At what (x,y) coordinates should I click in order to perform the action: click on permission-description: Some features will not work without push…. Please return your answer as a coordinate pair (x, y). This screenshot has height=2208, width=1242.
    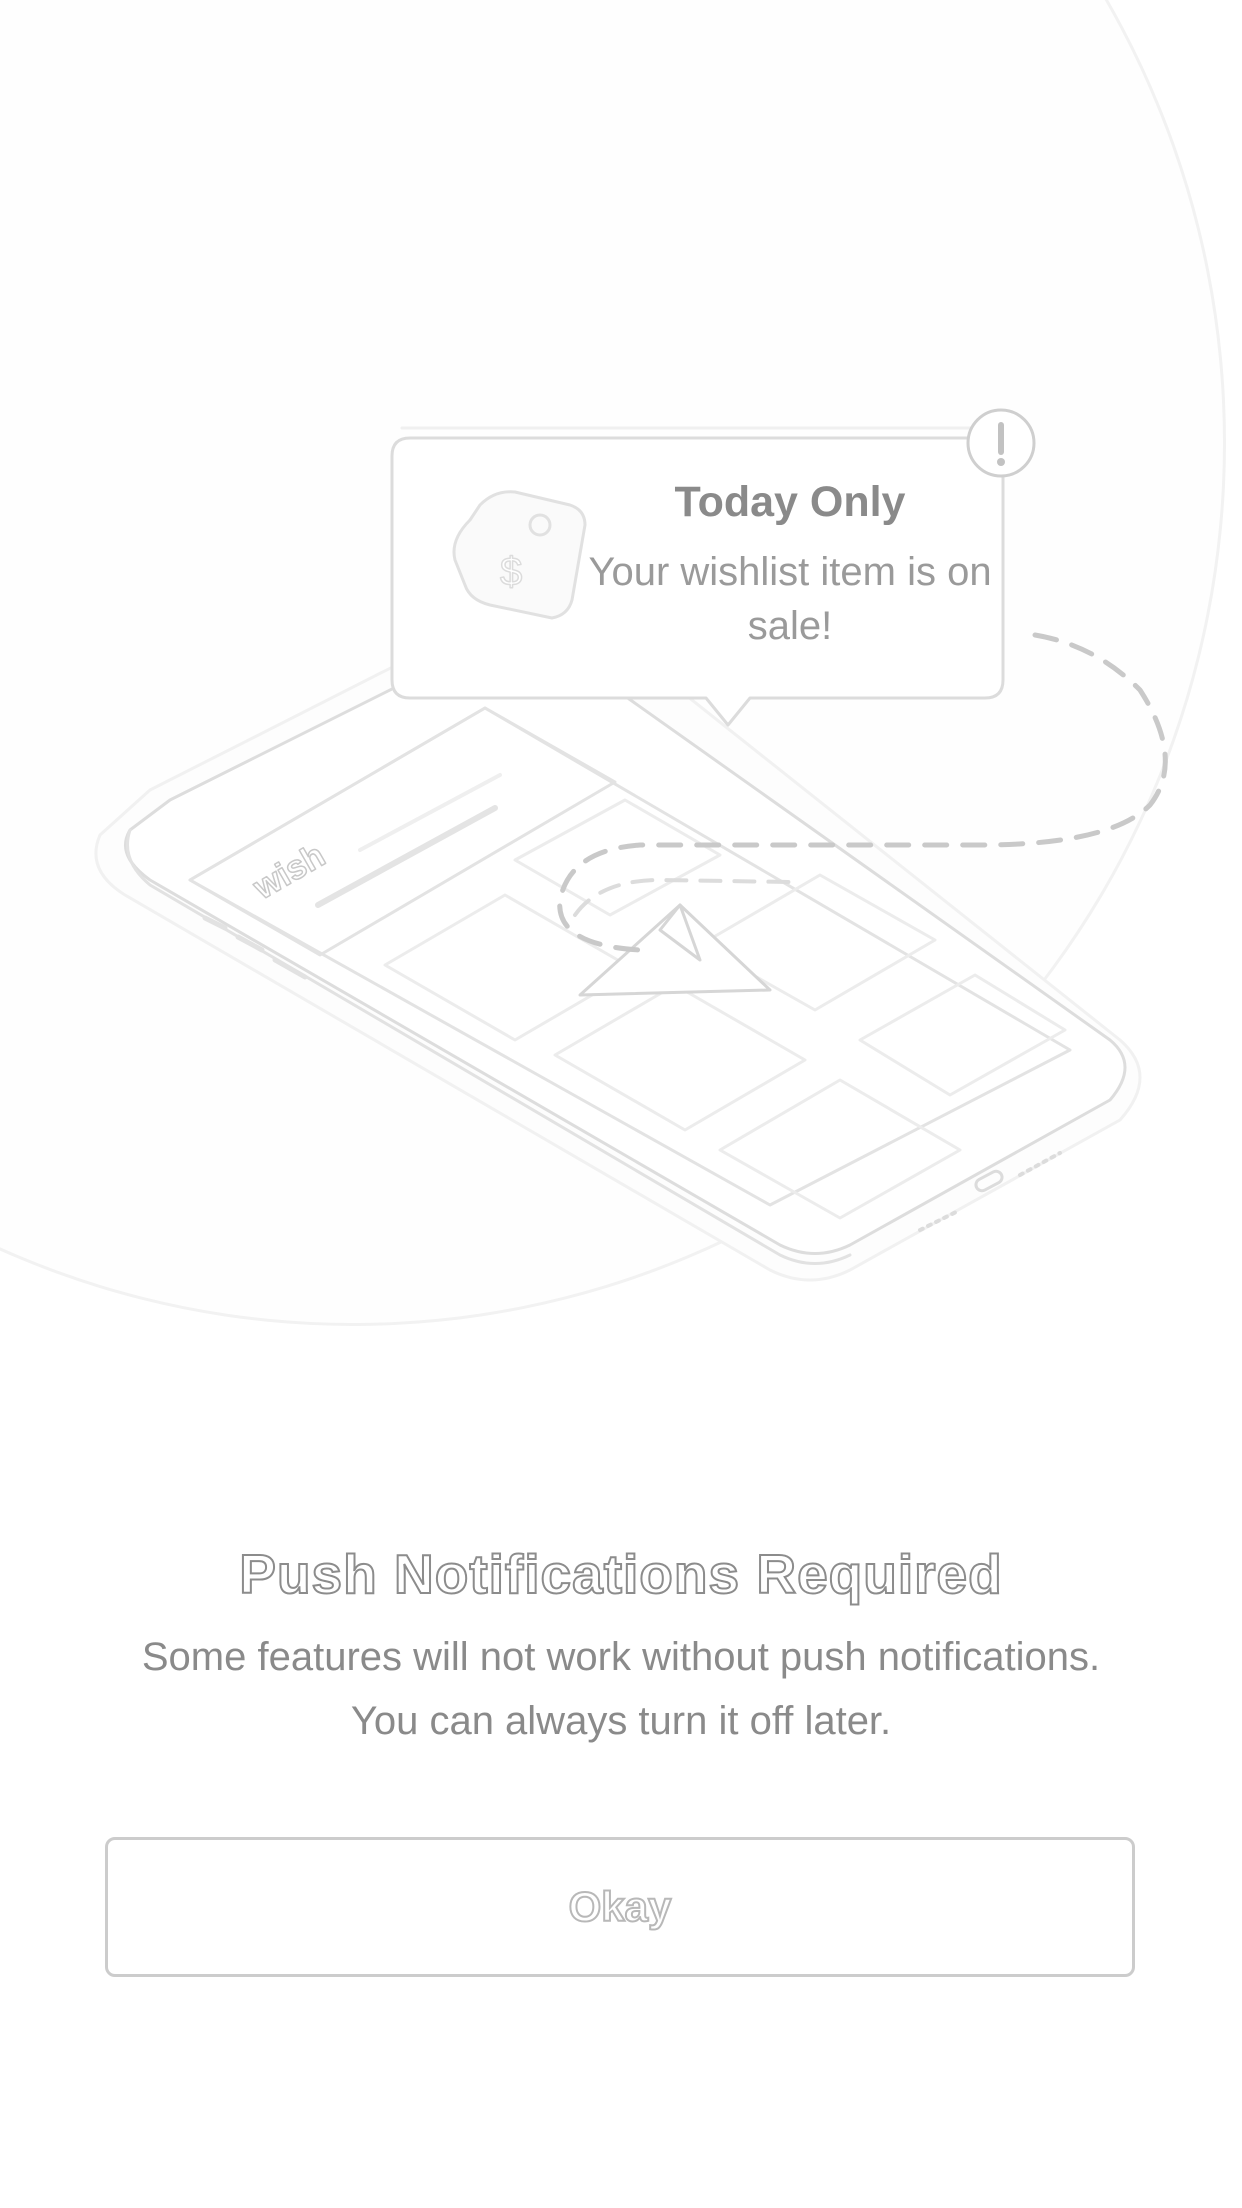
    Looking at the image, I should click on (621, 1689).